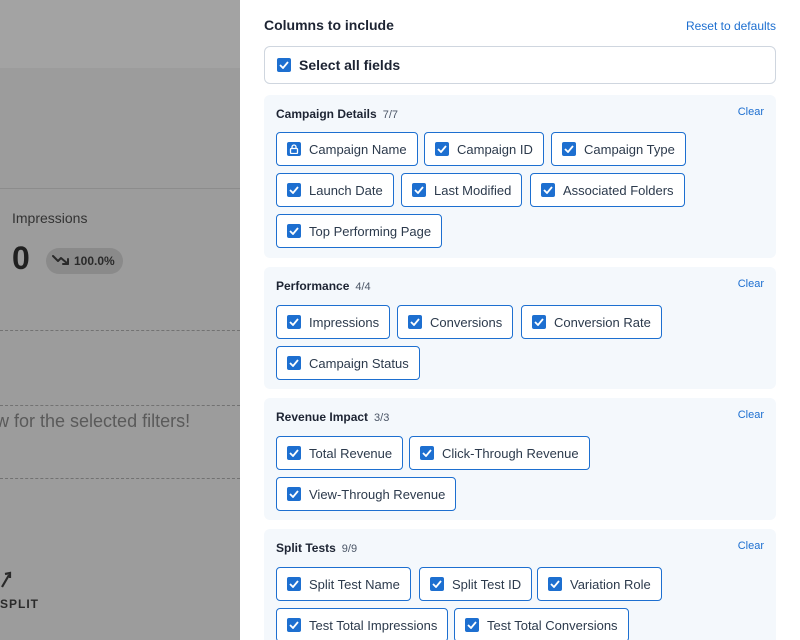 The height and width of the screenshot is (640, 800). Describe the element at coordinates (382, 418) in the screenshot. I see `section-count: 3/3` at that location.